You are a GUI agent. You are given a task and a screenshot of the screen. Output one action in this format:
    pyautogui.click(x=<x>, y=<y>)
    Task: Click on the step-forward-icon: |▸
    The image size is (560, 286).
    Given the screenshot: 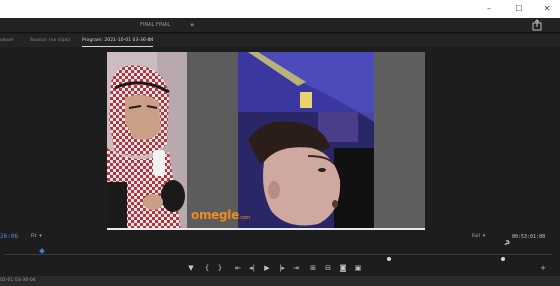 What is the action you would take?
    pyautogui.click(x=282, y=268)
    